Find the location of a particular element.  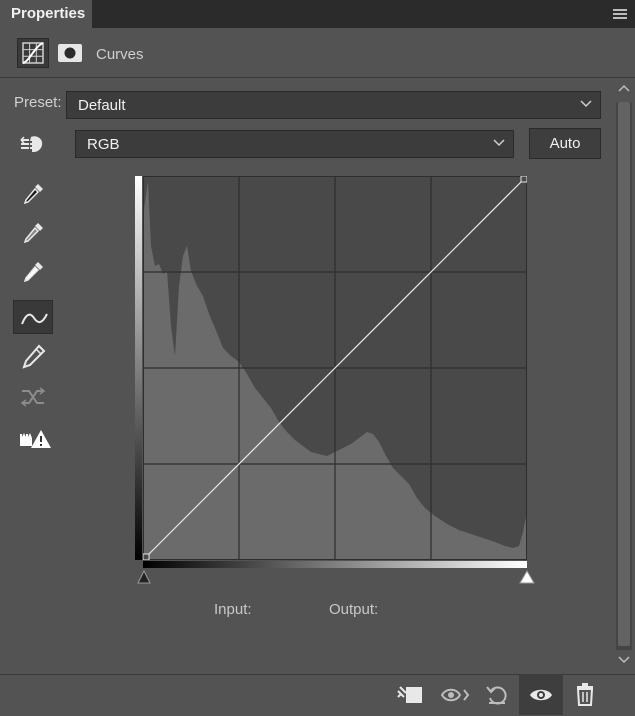

channel-dropdown: RGB is located at coordinates (294, 144).